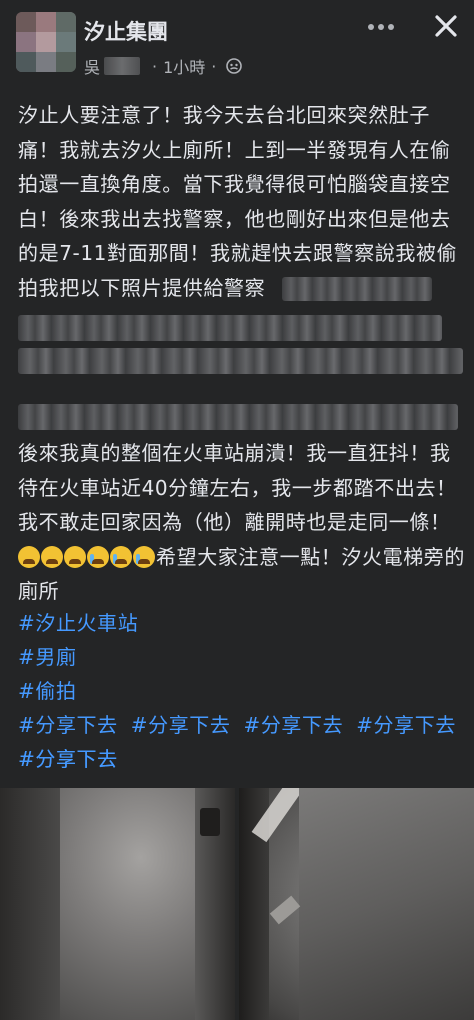  Describe the element at coordinates (234, 66) in the screenshot. I see `privacy-group-icon` at that location.